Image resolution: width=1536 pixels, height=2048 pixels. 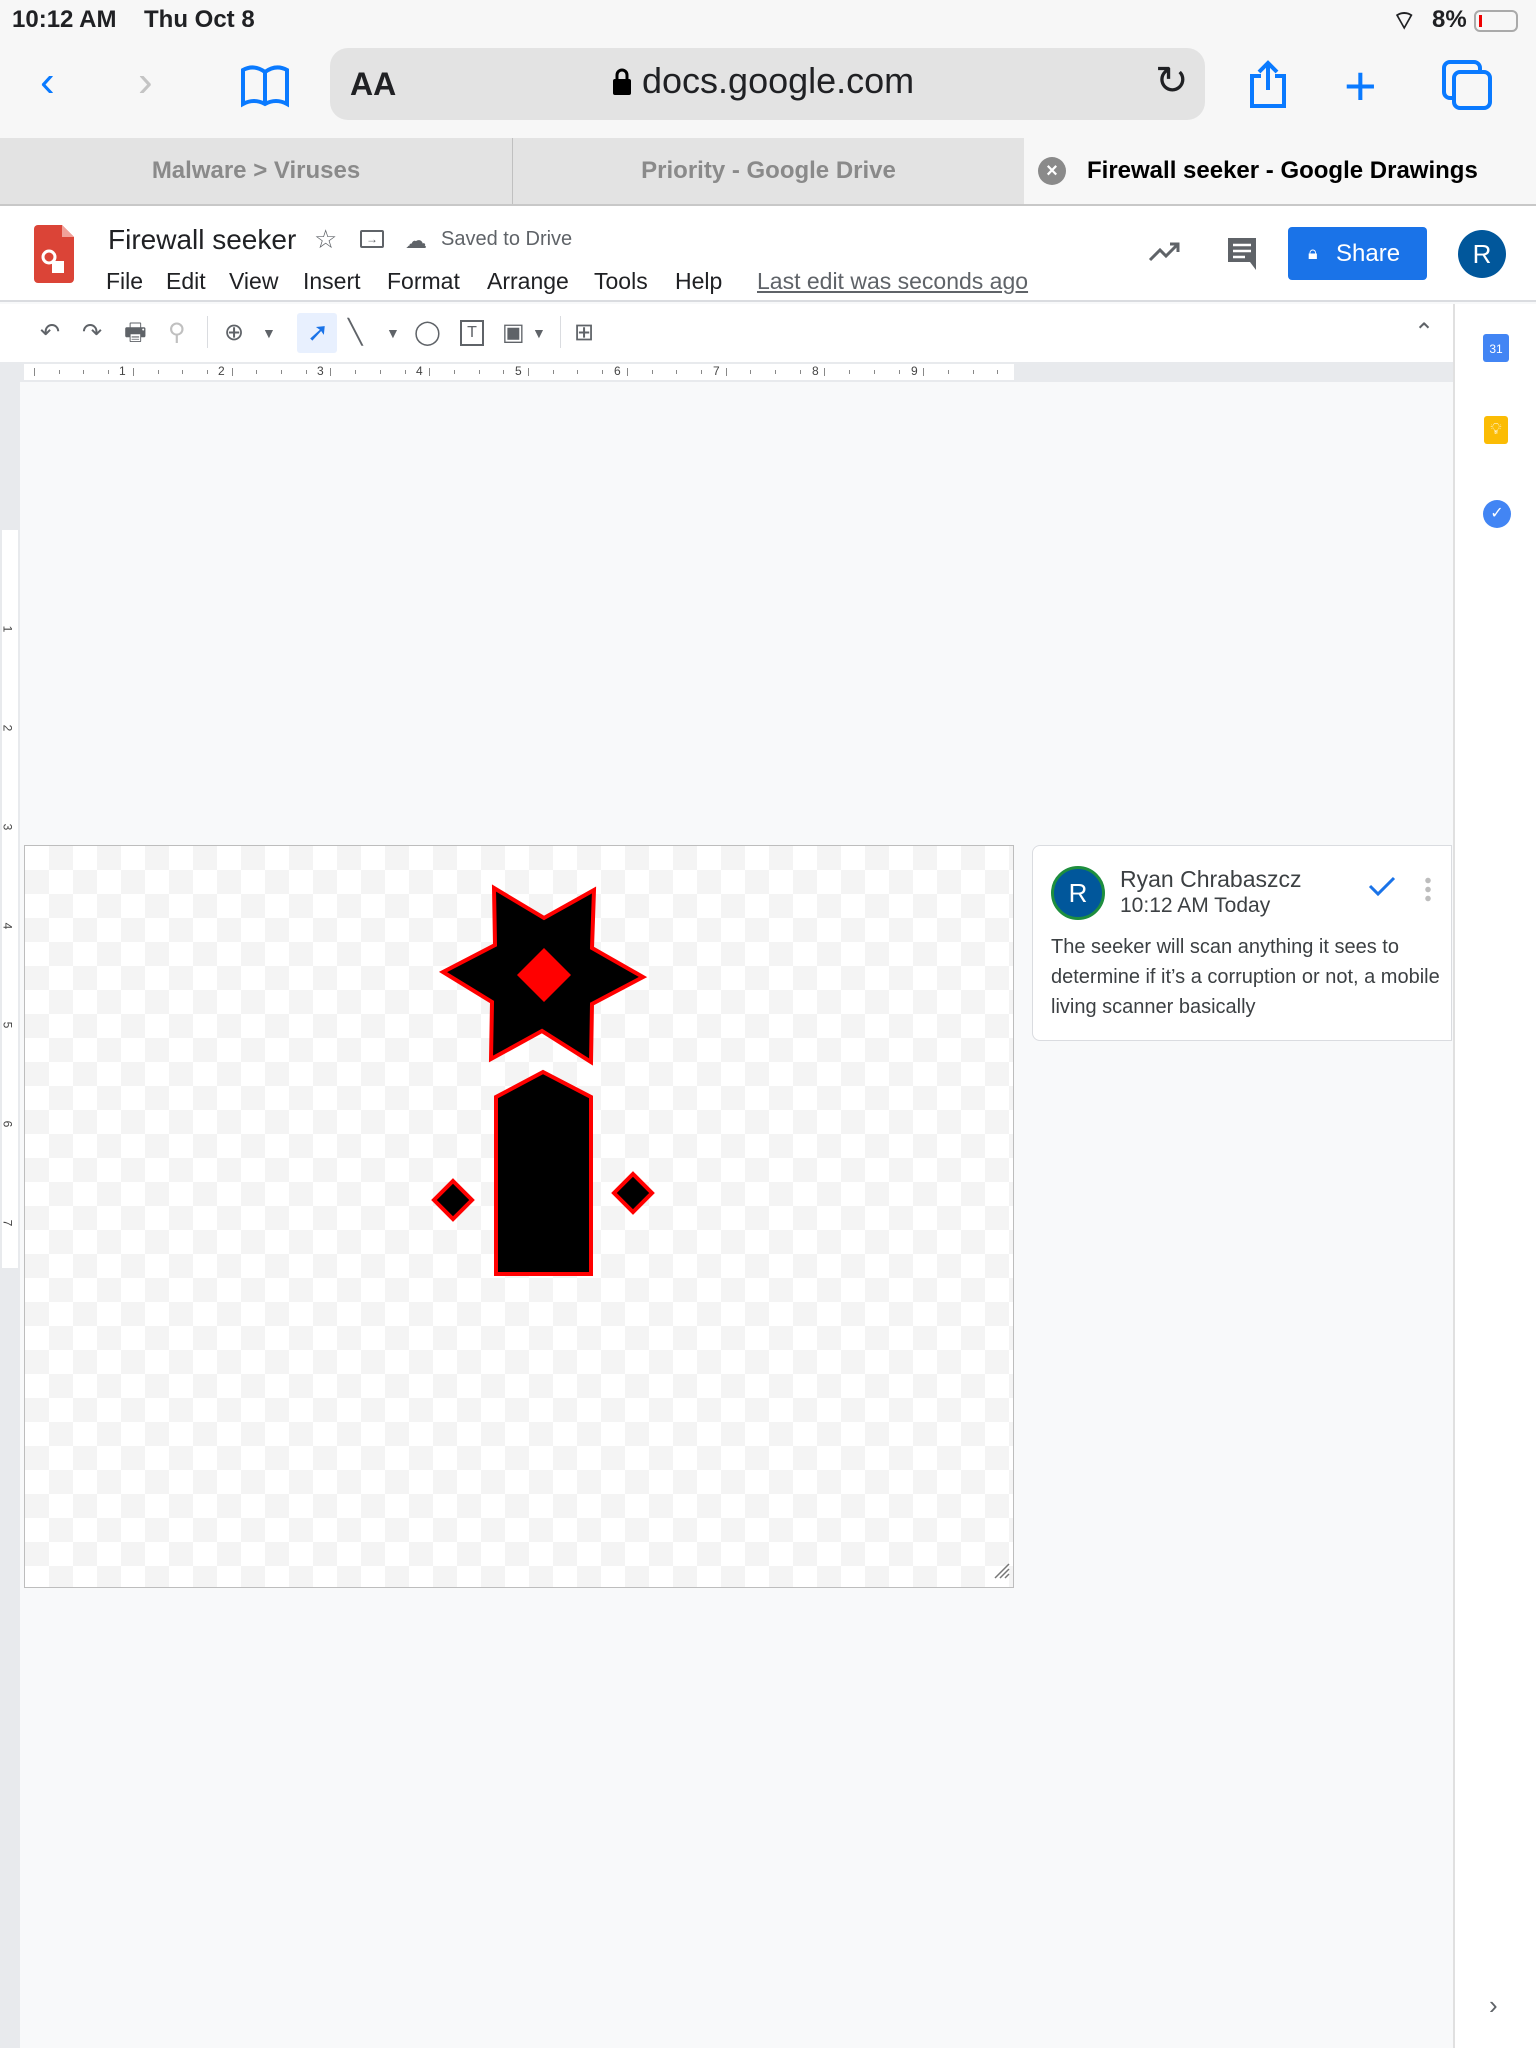 I want to click on share-button: 🔒︎ Share, so click(x=1357, y=253).